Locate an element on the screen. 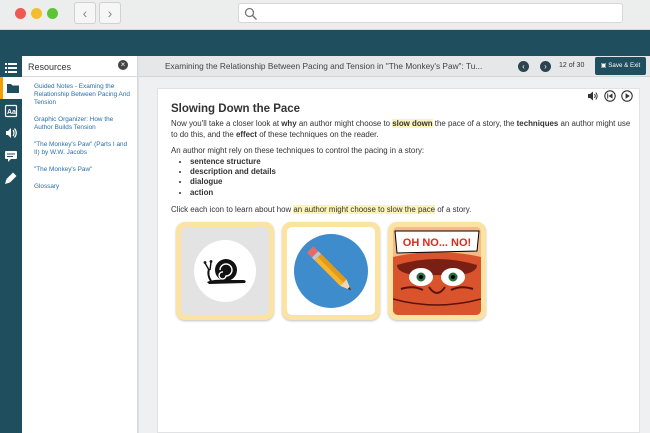  pencil-icon is located at coordinates (331, 271).